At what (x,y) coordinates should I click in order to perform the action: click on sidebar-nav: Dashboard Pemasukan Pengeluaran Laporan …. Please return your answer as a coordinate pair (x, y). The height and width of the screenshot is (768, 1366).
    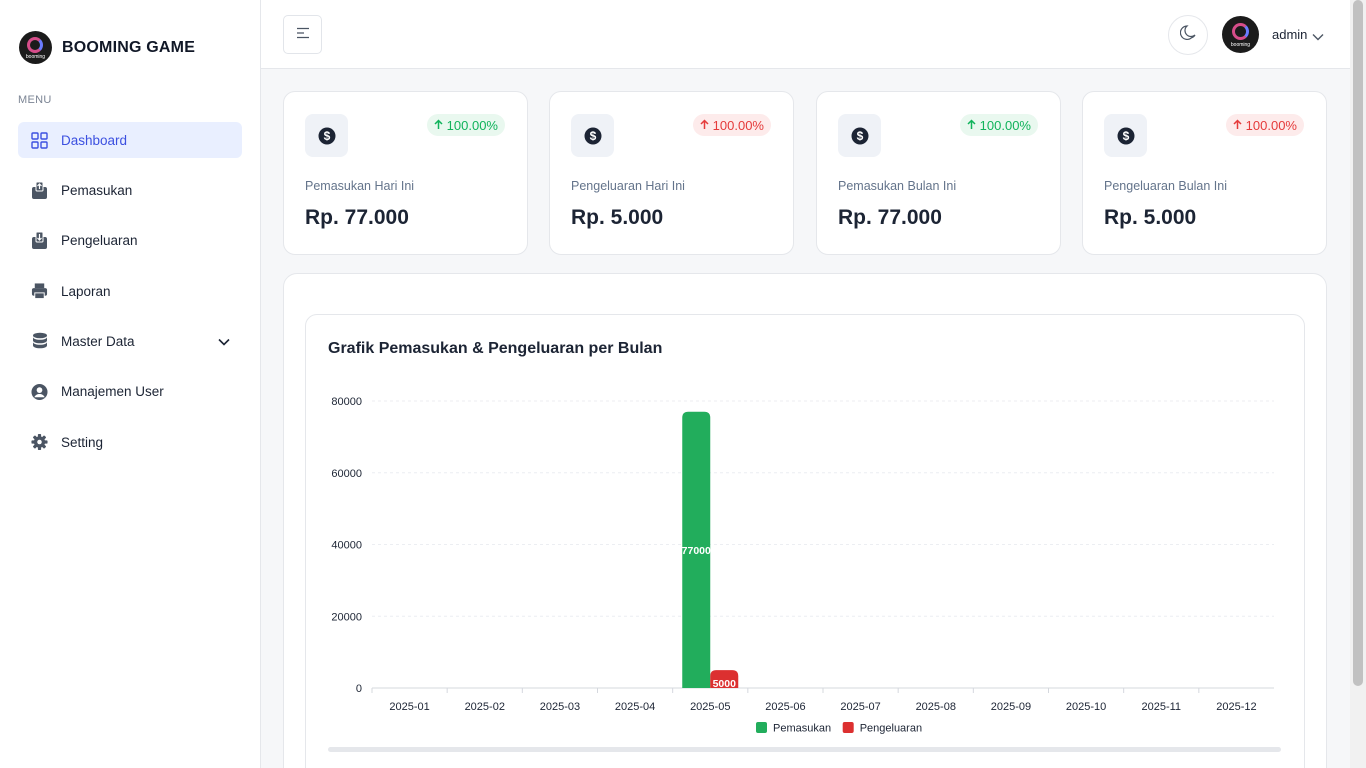
    Looking at the image, I should click on (130, 298).